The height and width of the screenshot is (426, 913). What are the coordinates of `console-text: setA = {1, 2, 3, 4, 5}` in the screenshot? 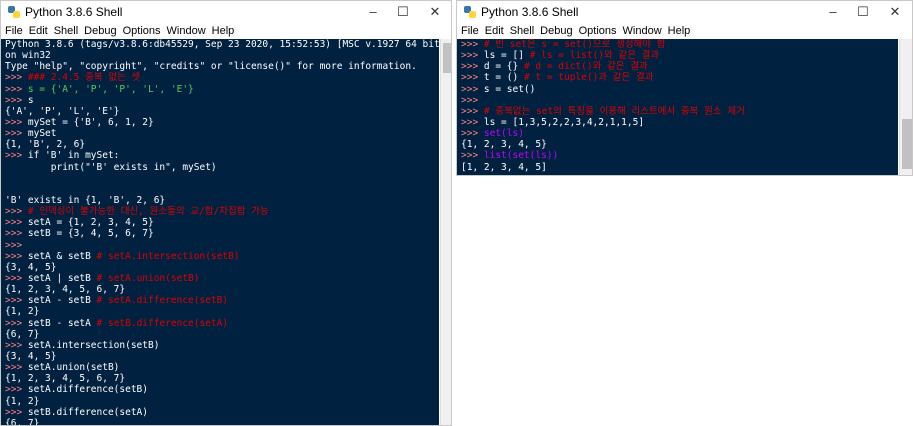 It's located at (90, 223).